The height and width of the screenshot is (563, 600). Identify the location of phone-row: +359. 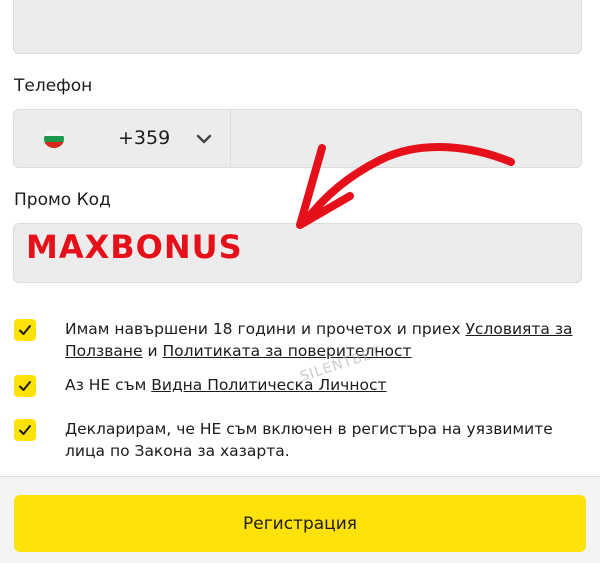
(297, 138).